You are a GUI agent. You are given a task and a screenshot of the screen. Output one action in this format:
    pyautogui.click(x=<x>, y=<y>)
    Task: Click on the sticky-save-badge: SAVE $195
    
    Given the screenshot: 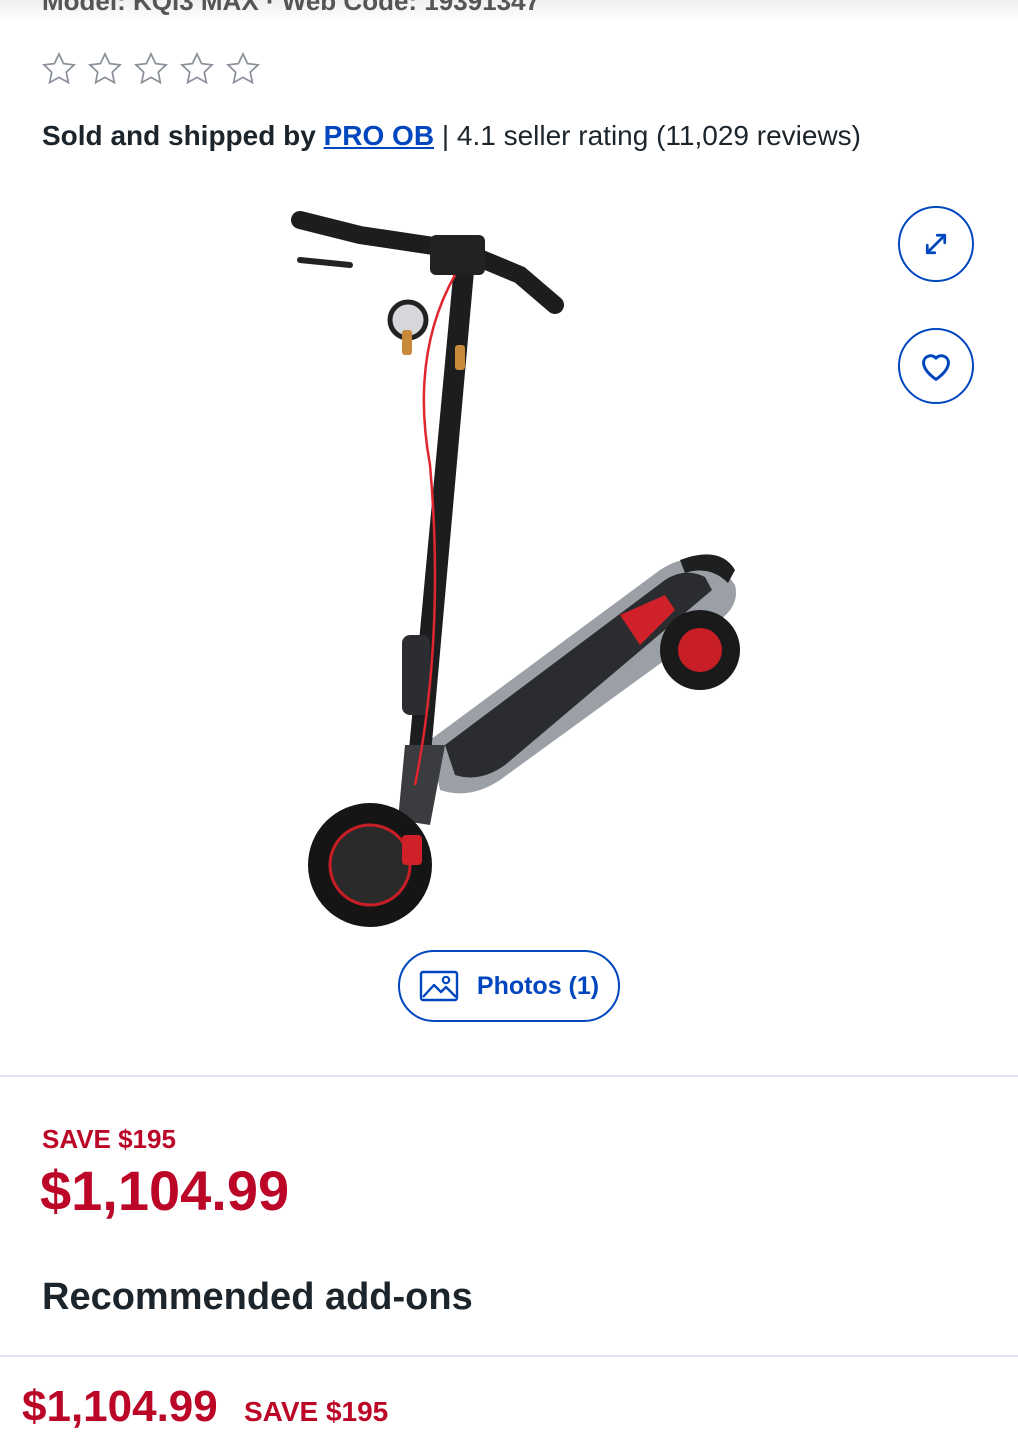 What is the action you would take?
    pyautogui.click(x=316, y=1411)
    